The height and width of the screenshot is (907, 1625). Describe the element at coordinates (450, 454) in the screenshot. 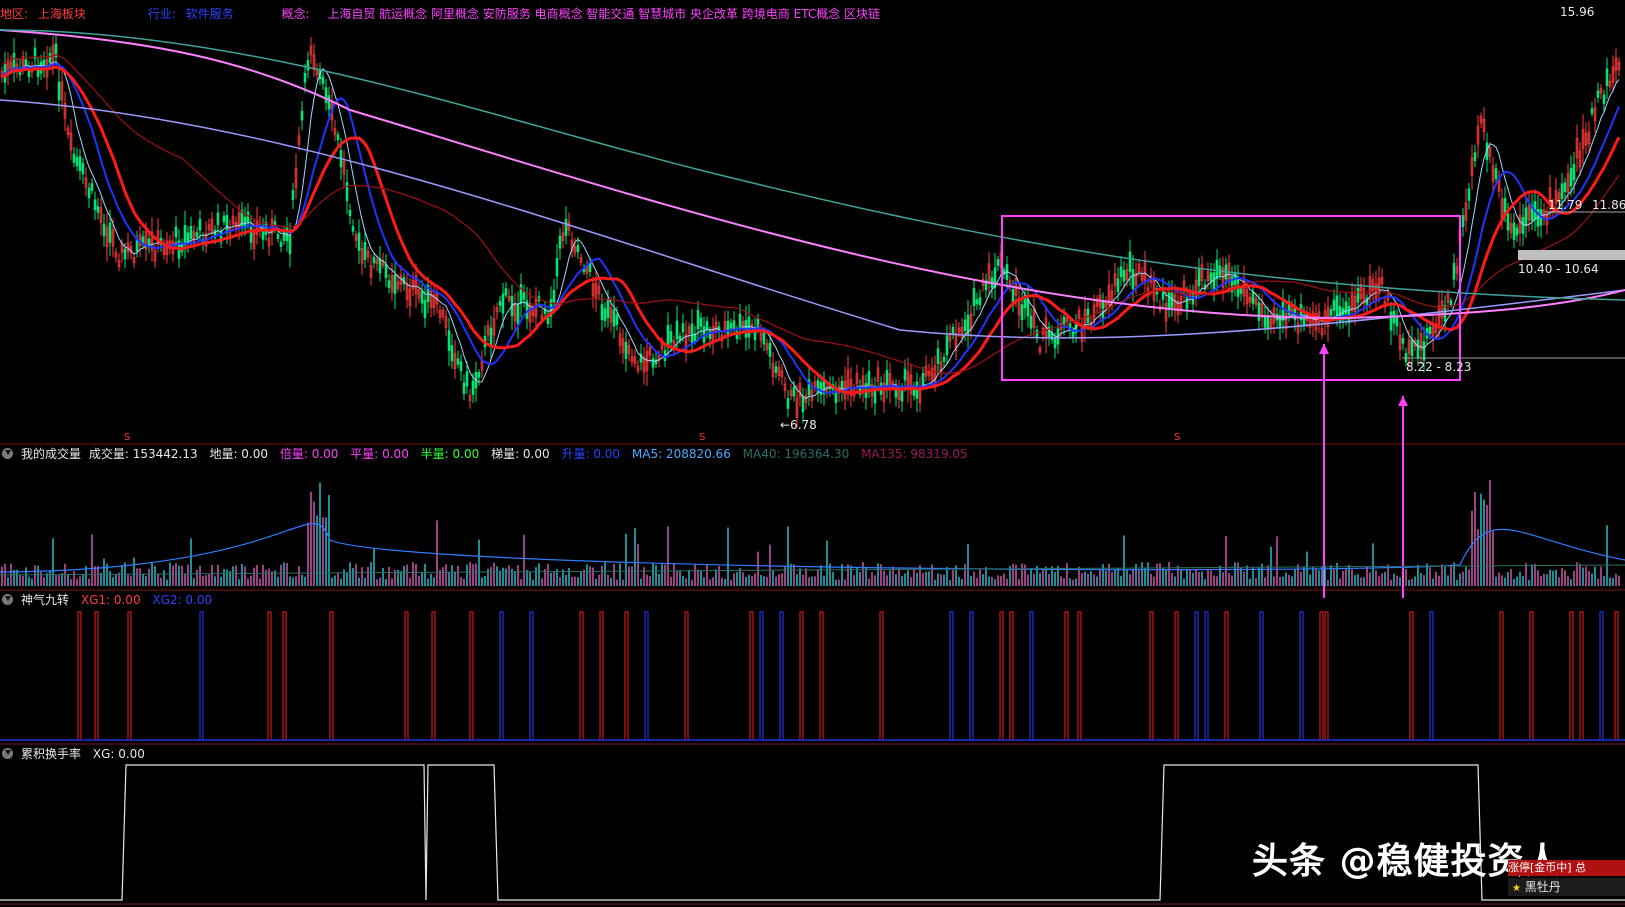

I see `half-volume: 半量: 0.00` at that location.